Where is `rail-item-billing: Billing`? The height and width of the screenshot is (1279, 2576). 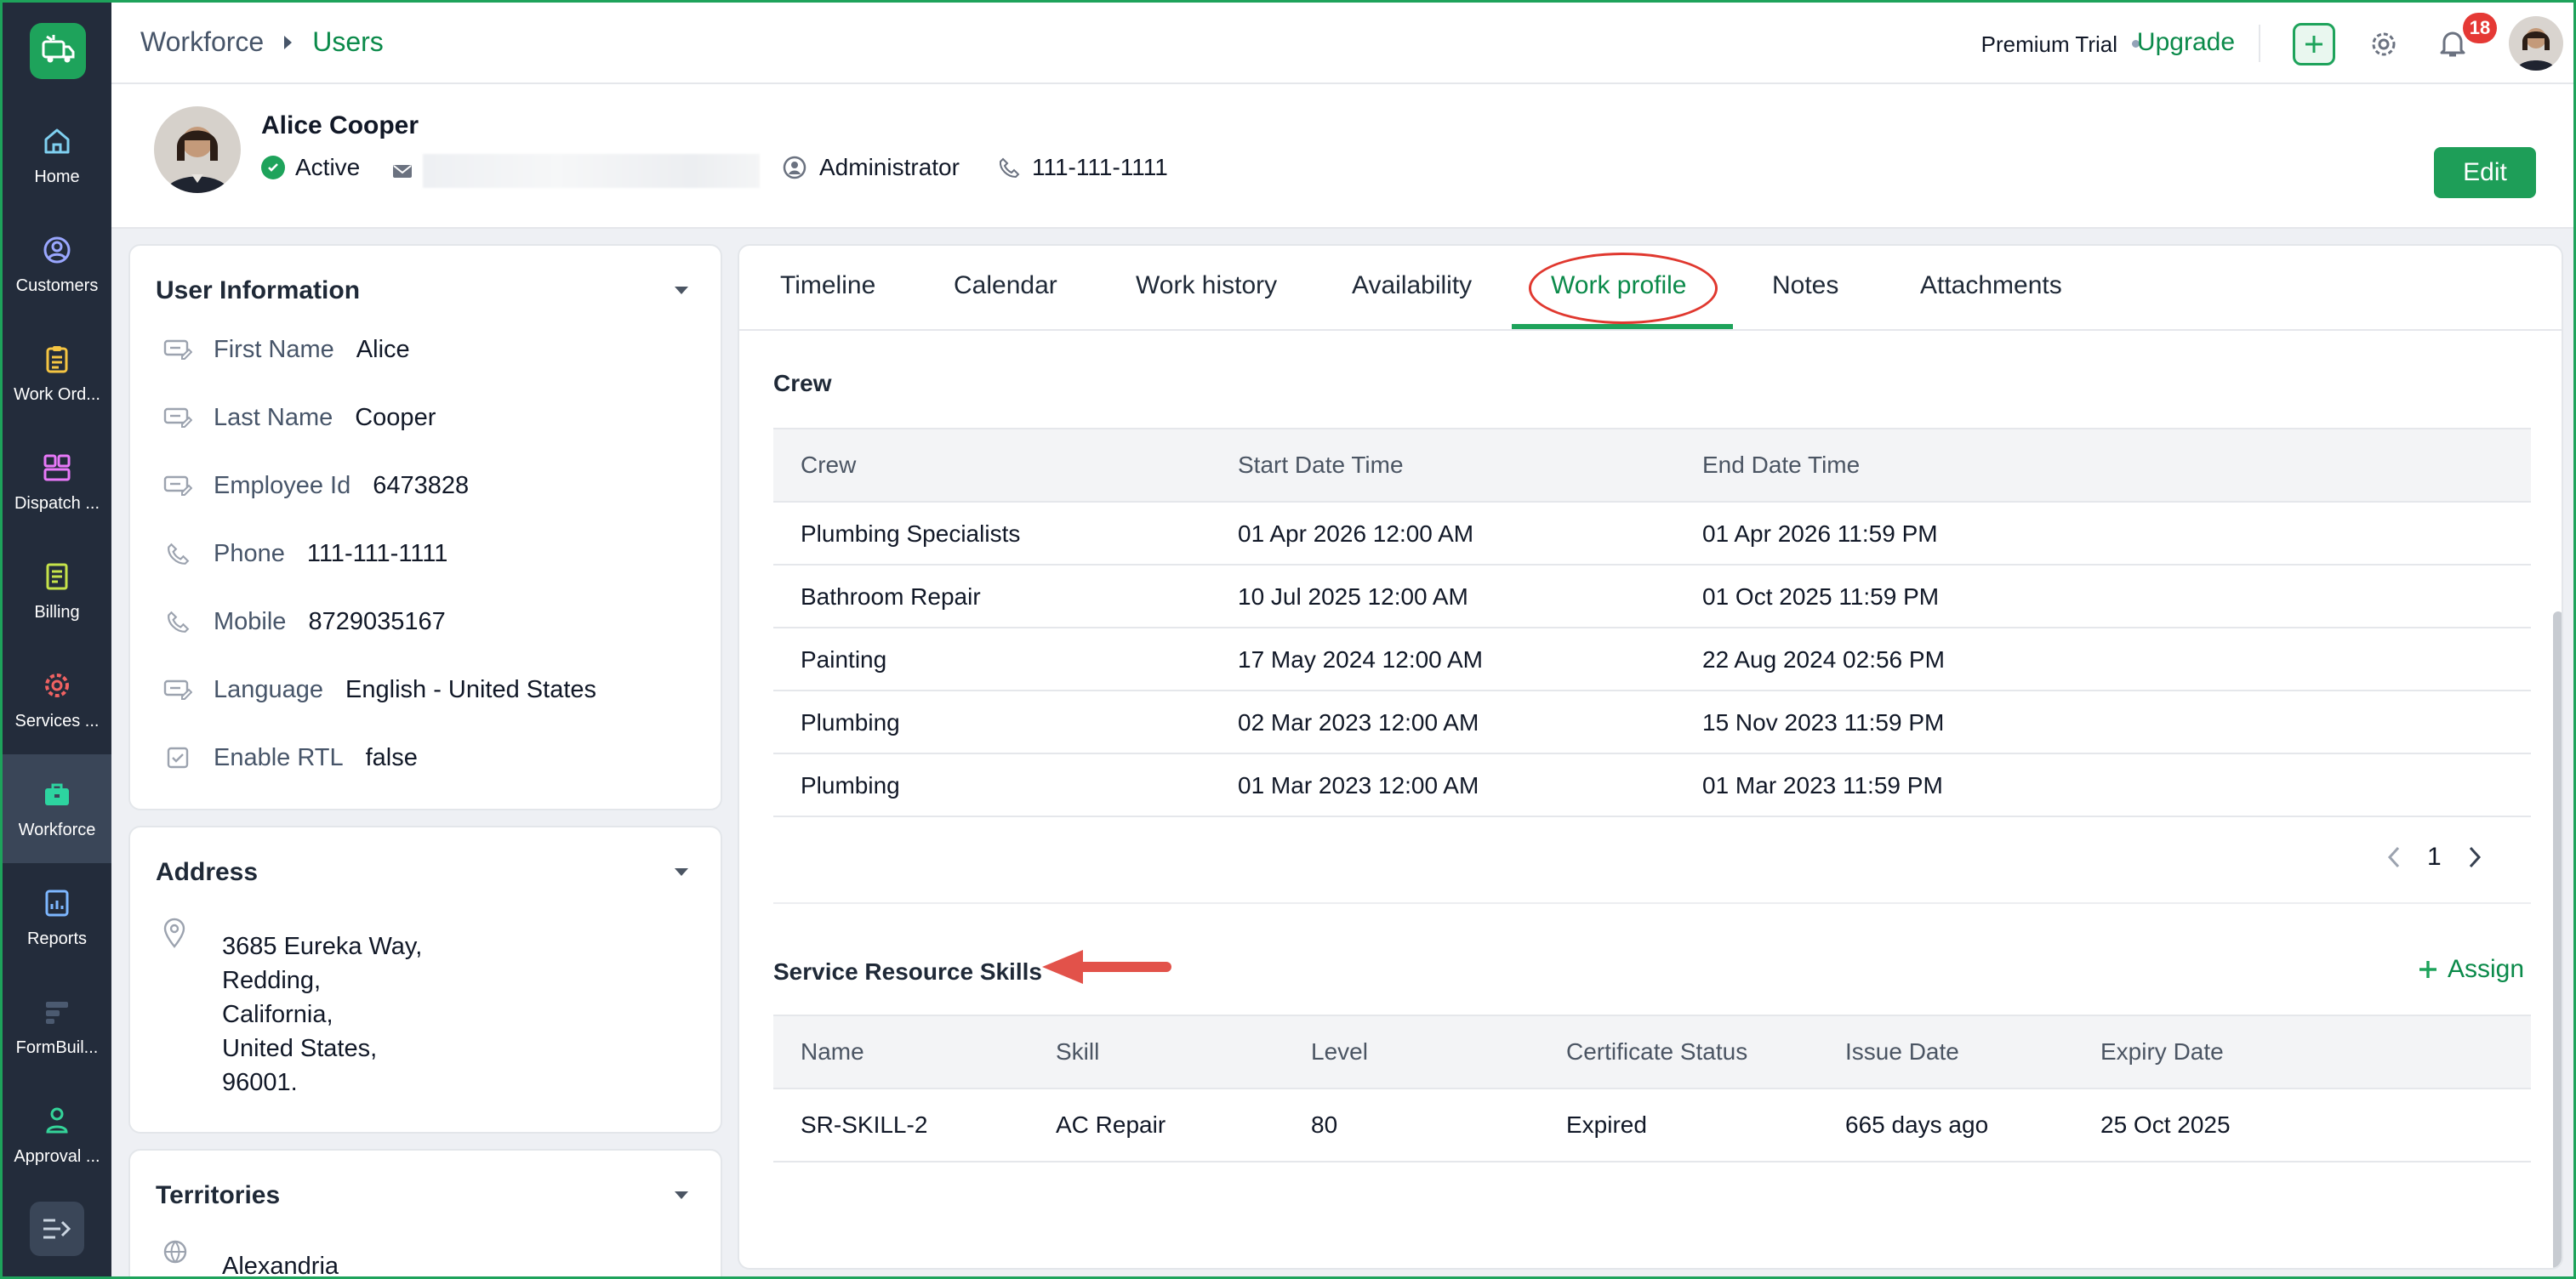
rail-item-billing: Billing is located at coordinates (57, 591).